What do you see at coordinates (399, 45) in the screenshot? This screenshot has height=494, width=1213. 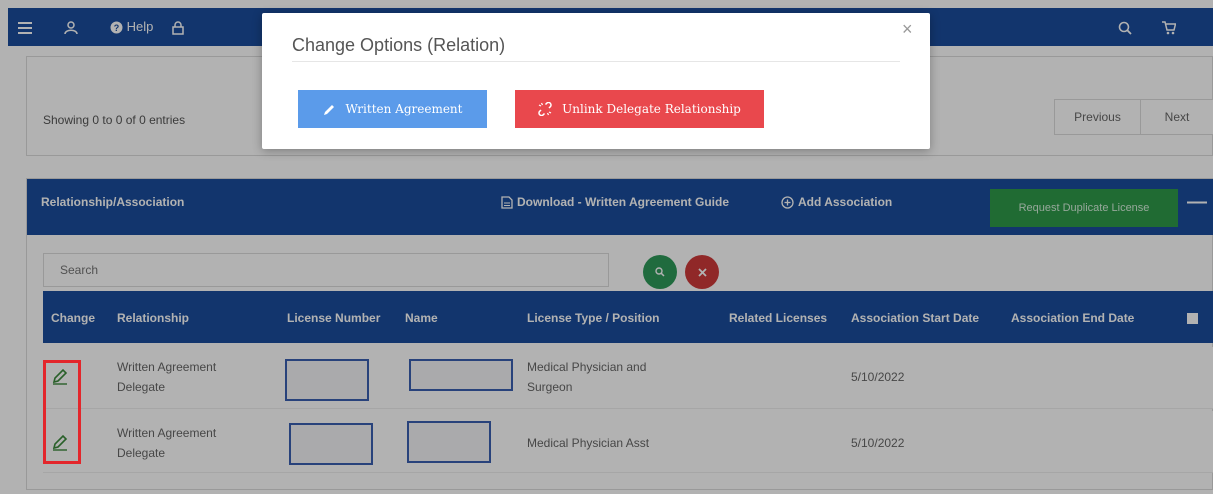 I see `modal-title: Change Options (Relation)` at bounding box center [399, 45].